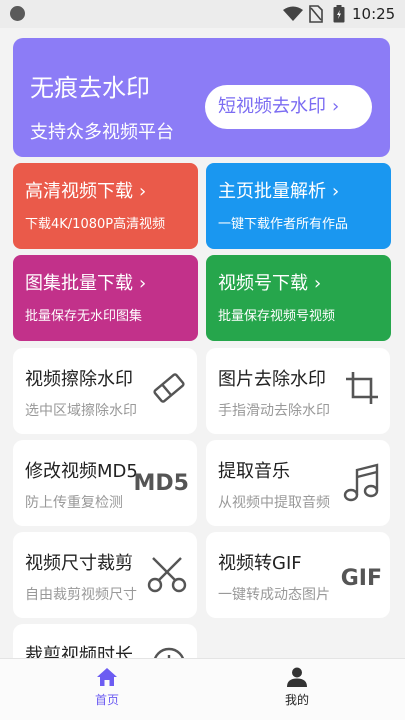  What do you see at coordinates (254, 471) in the screenshot?
I see `tool-title: 提取音乐` at bounding box center [254, 471].